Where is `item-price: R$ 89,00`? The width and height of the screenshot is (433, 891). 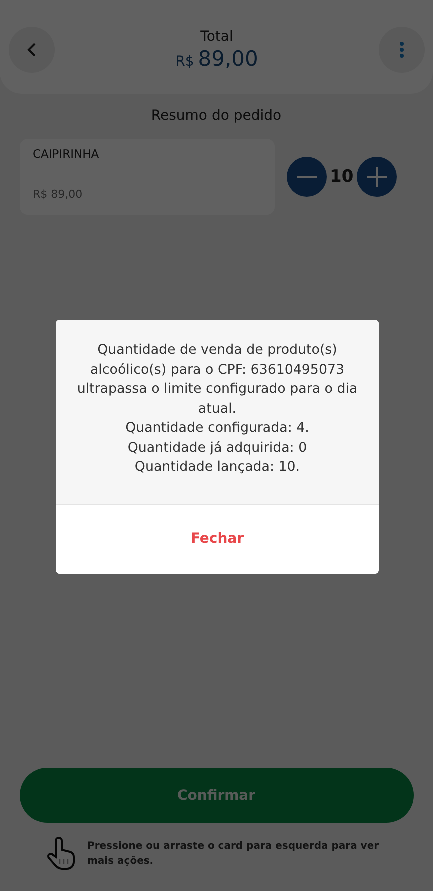
item-price: R$ 89,00 is located at coordinates (58, 194).